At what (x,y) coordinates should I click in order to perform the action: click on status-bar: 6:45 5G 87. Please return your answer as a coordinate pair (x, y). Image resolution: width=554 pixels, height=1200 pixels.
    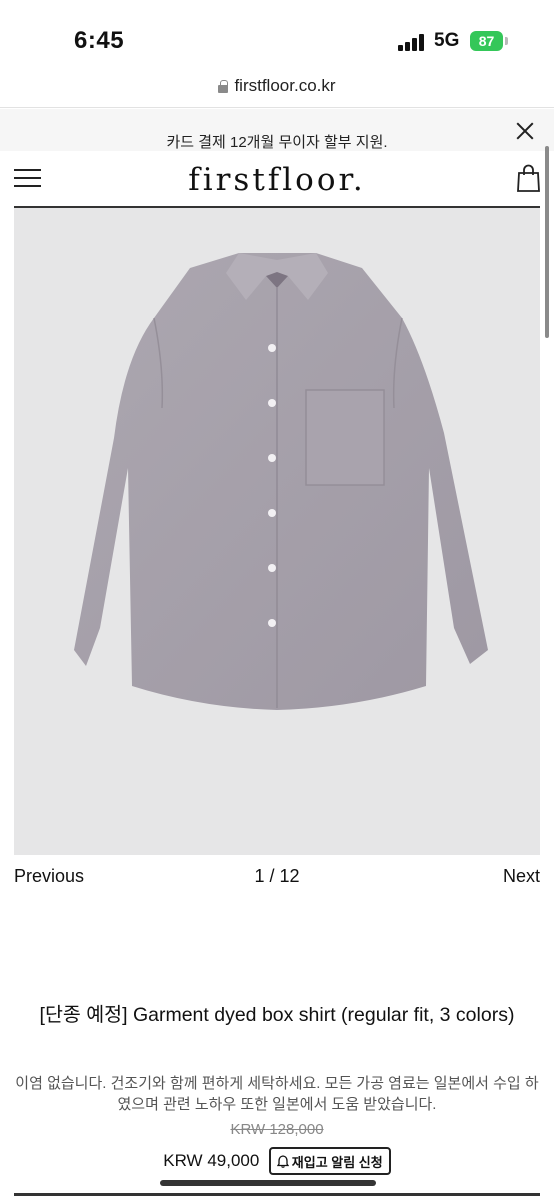
    Looking at the image, I should click on (277, 35).